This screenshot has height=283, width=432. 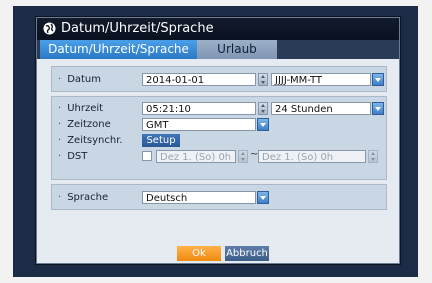 What do you see at coordinates (263, 79) in the screenshot?
I see `datum-spinner` at bounding box center [263, 79].